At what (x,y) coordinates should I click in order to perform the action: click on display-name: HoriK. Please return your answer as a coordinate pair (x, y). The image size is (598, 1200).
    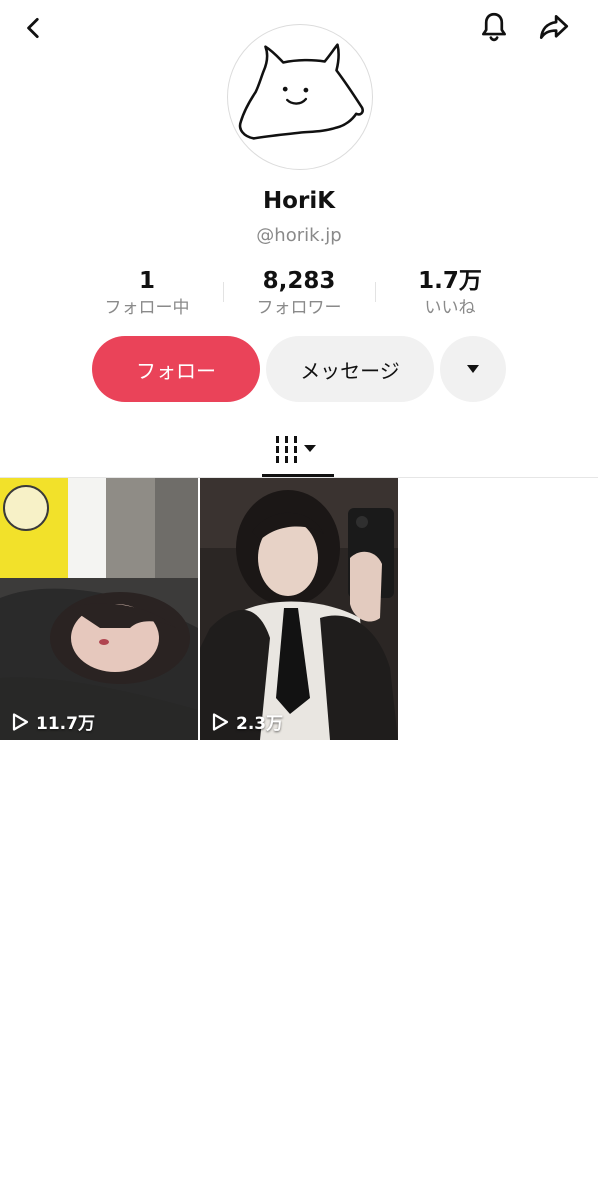
    Looking at the image, I should click on (299, 201).